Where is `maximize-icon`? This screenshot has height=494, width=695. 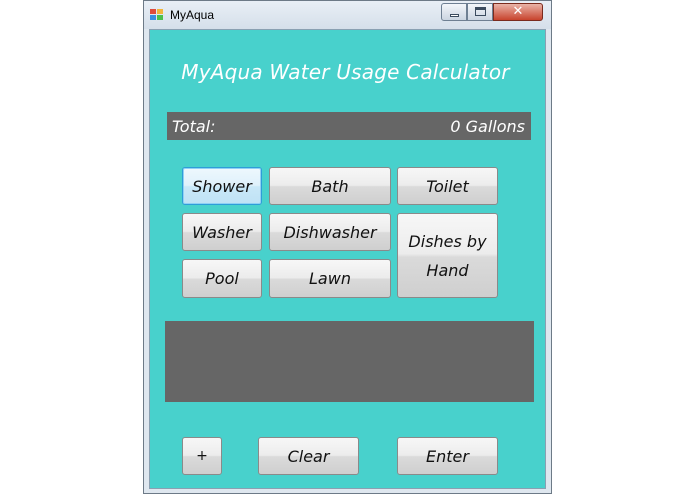 maximize-icon is located at coordinates (480, 11).